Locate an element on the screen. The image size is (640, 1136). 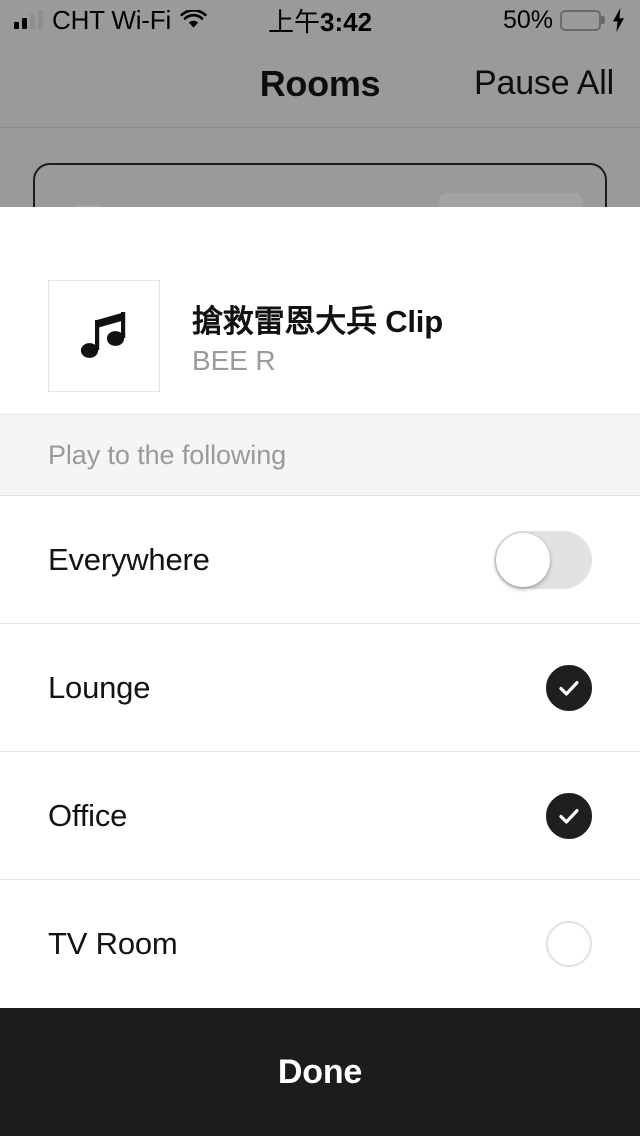
room-row-tv-room: TV Room is located at coordinates (320, 944).